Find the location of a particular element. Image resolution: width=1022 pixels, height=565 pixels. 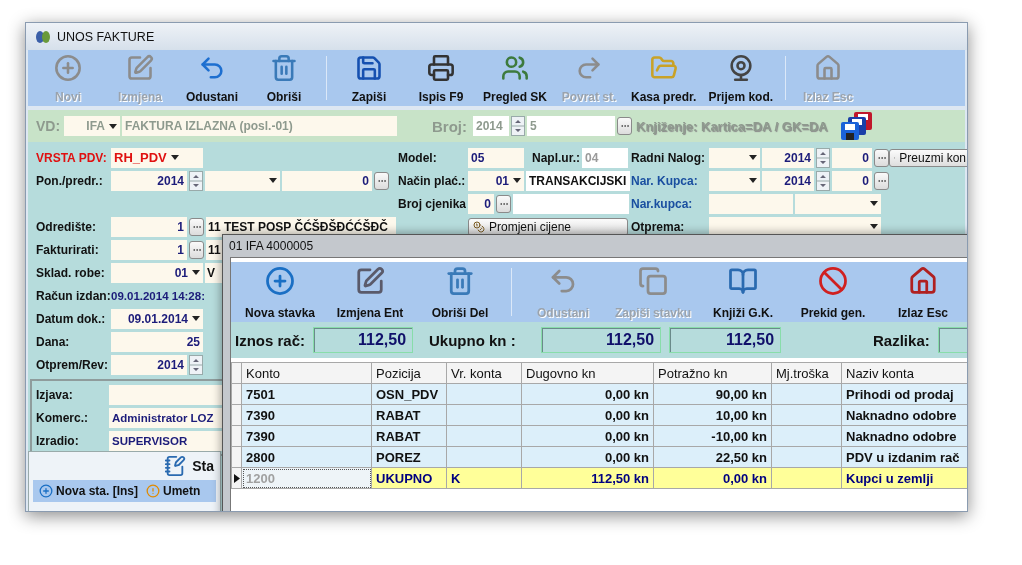

column-header: Konto is located at coordinates (306, 373).